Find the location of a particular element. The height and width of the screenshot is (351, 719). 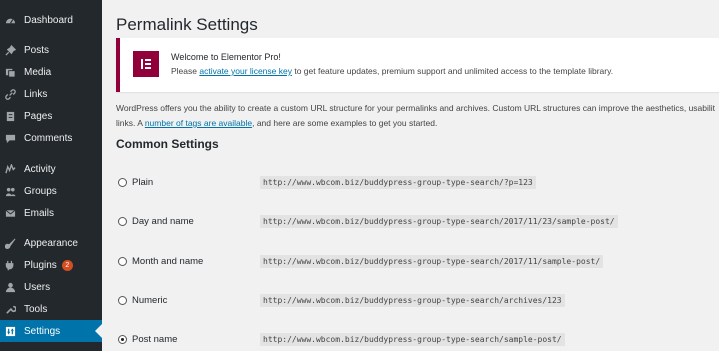

activate-license-link: activate your license key is located at coordinates (245, 71).